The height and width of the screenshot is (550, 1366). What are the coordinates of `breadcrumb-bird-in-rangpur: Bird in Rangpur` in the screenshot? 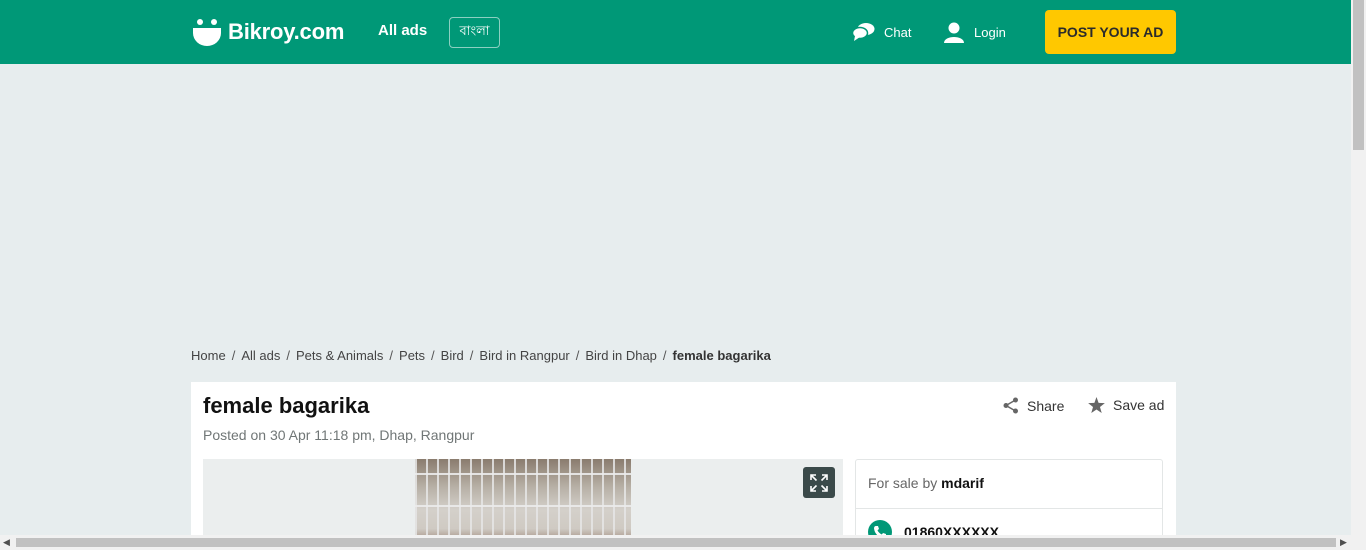 It's located at (524, 355).